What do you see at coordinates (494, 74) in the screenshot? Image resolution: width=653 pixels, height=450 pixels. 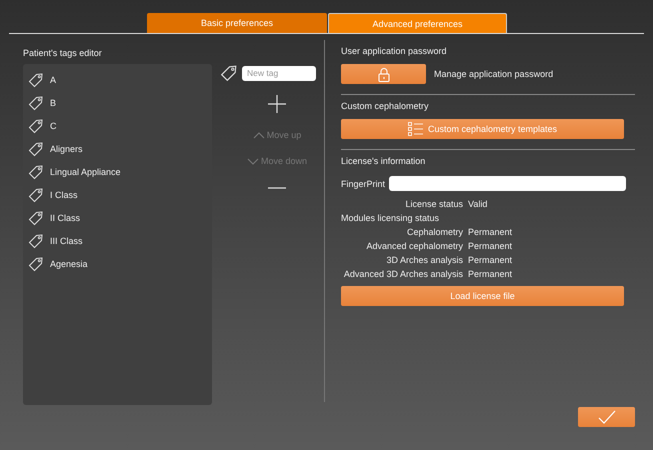 I see `password-label: Manage application password` at bounding box center [494, 74].